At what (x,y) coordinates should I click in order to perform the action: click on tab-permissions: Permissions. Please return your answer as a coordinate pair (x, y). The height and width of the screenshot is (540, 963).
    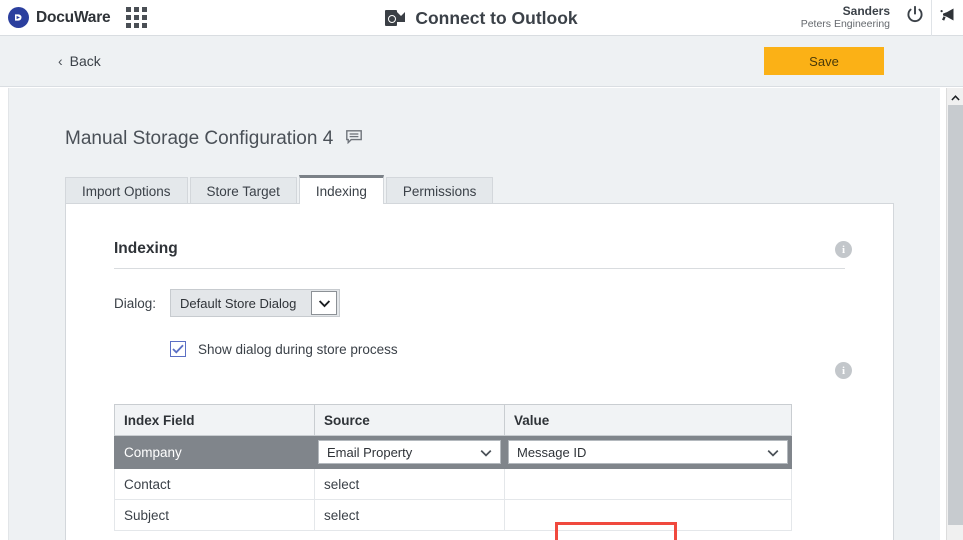
    Looking at the image, I should click on (439, 190).